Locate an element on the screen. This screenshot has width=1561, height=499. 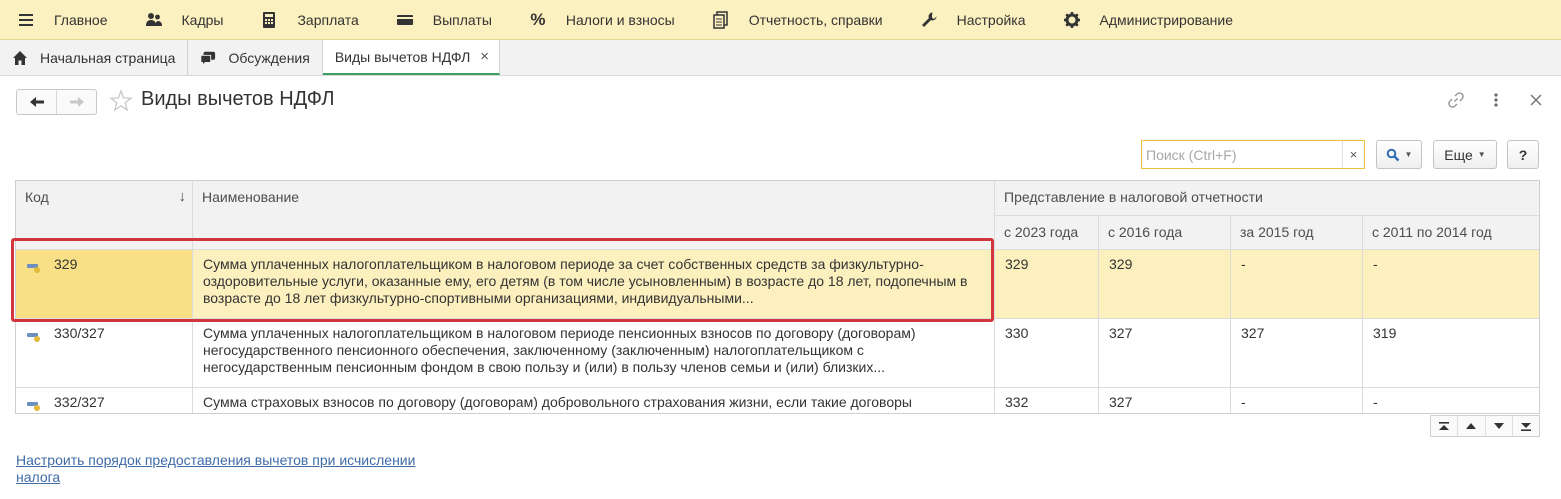
code-cell is located at coordinates (104, 284).